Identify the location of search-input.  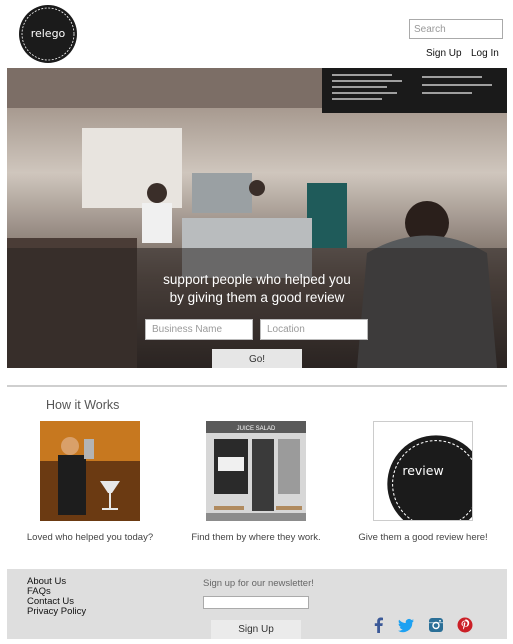
(456, 29).